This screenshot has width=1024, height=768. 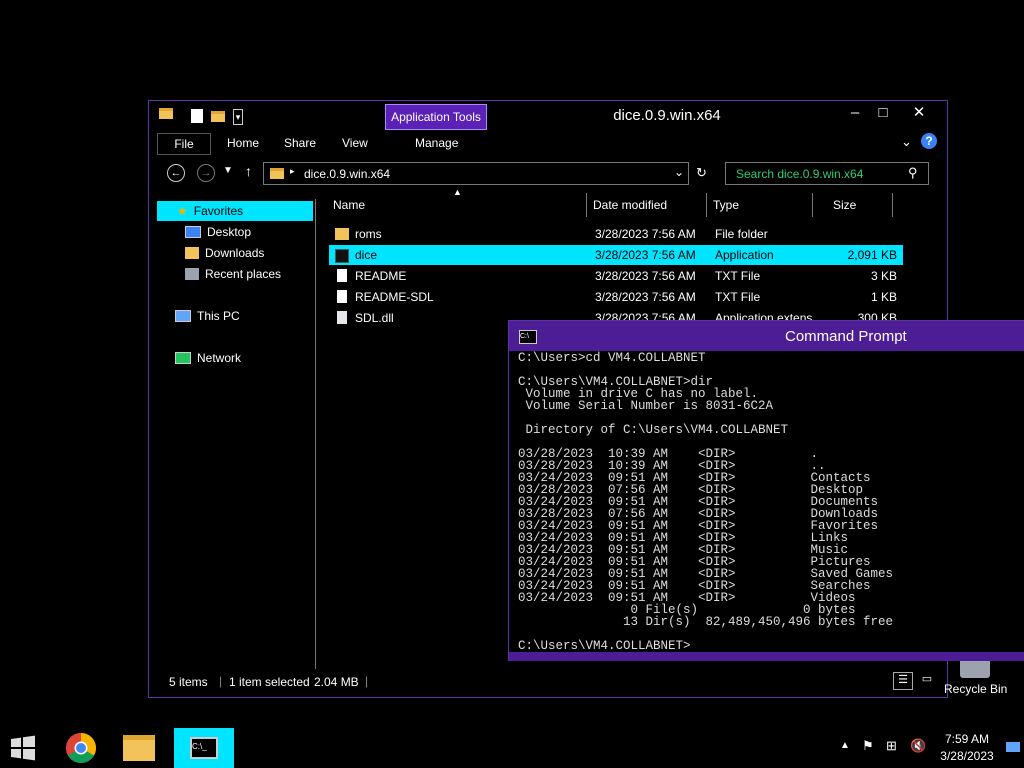 I want to click on selected-size: 2.04 MB, so click(x=336, y=682).